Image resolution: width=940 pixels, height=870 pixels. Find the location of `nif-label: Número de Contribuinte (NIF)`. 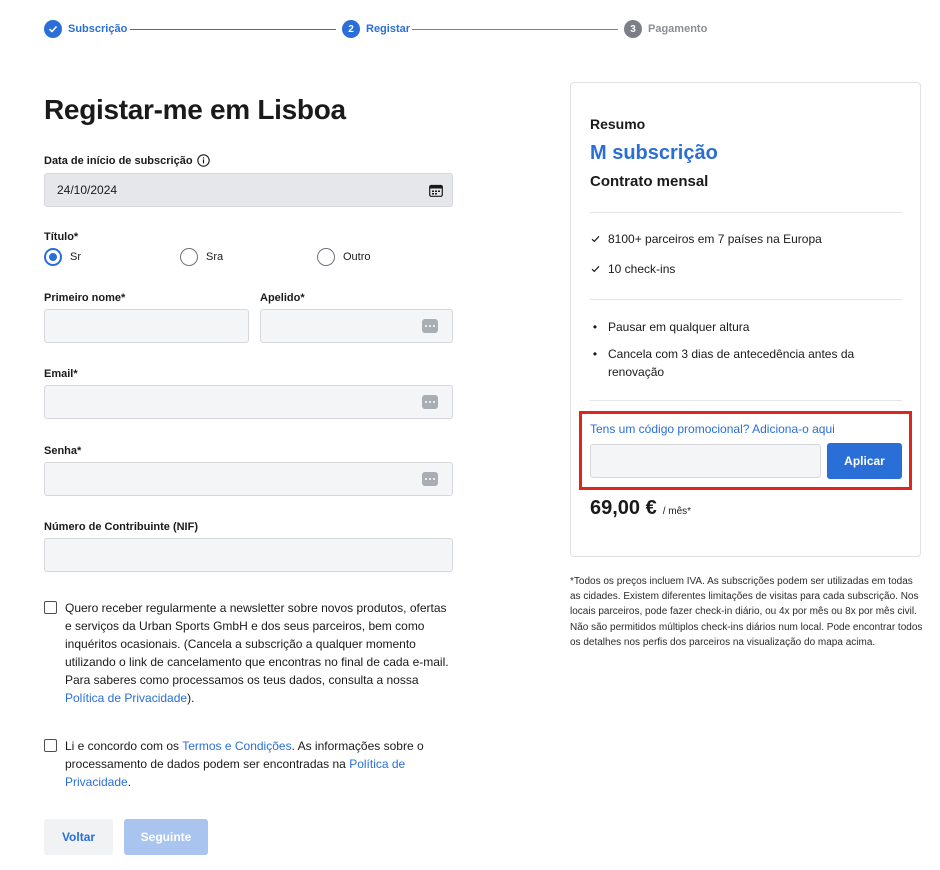

nif-label: Número de Contribuinte (NIF) is located at coordinates (121, 527).